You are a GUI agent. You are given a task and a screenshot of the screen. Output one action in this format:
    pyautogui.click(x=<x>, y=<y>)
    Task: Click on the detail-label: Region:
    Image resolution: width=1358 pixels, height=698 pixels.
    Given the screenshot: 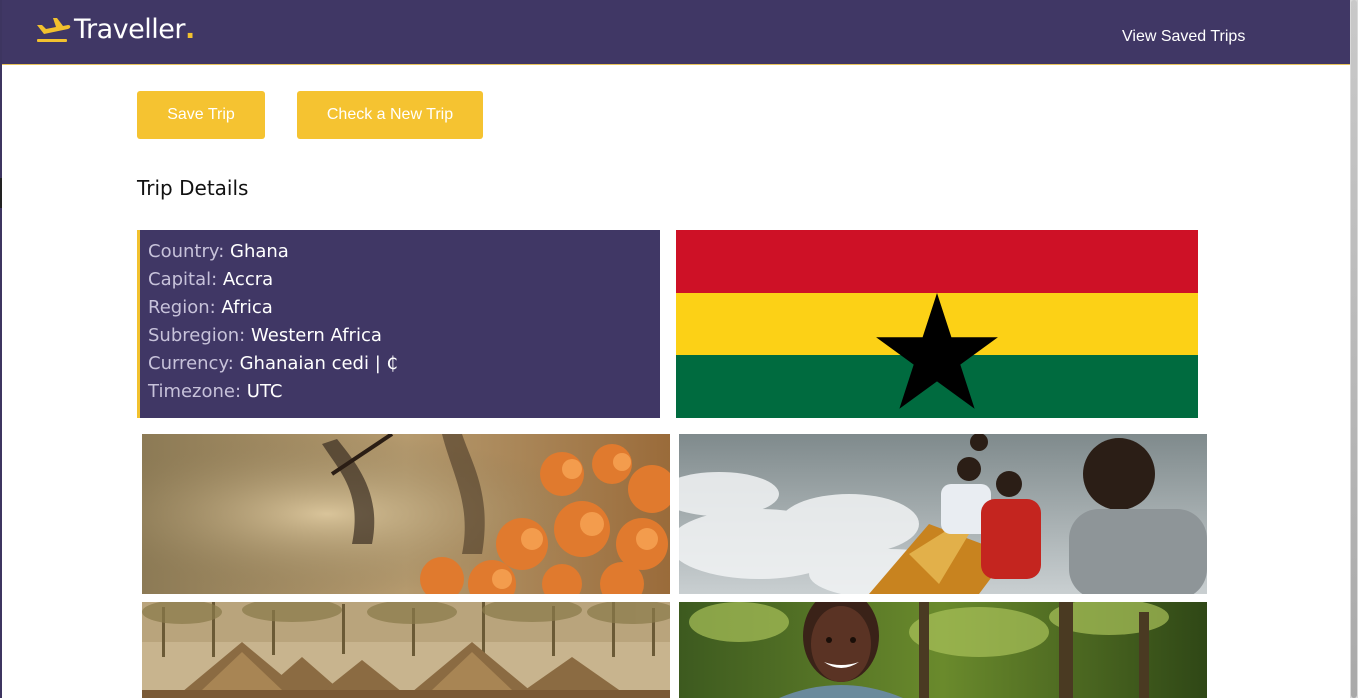 What is the action you would take?
    pyautogui.click(x=182, y=307)
    